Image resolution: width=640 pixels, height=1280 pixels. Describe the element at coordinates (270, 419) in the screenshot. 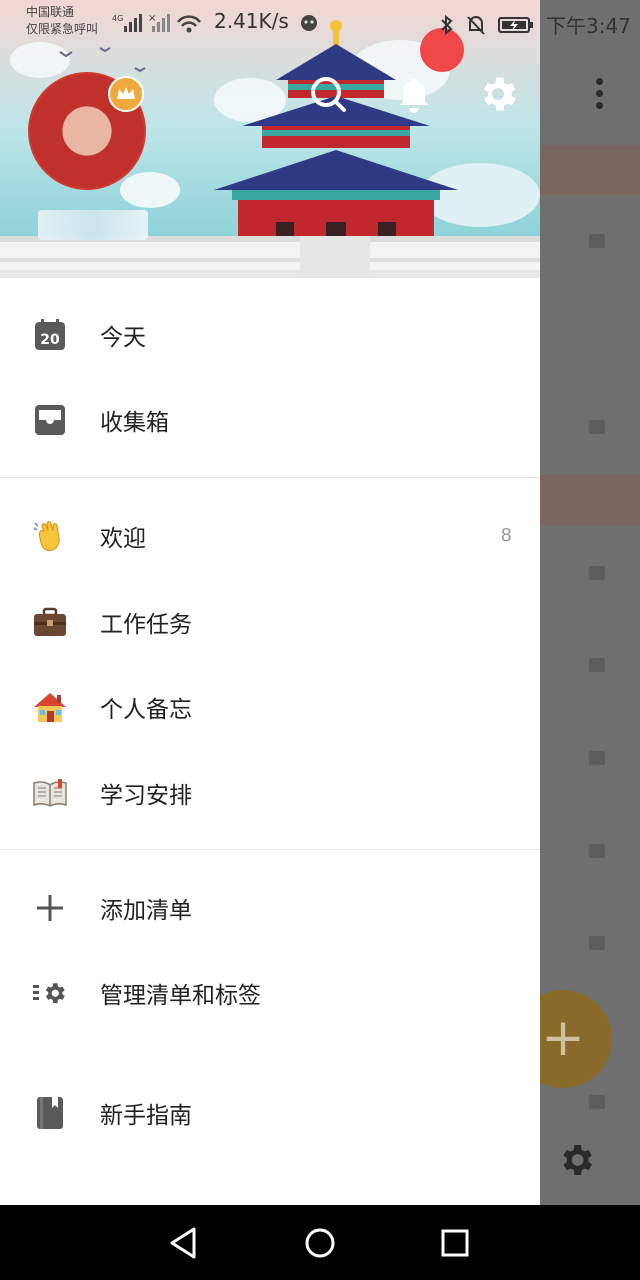

I see `menu-item-inbox: 收集箱` at that location.